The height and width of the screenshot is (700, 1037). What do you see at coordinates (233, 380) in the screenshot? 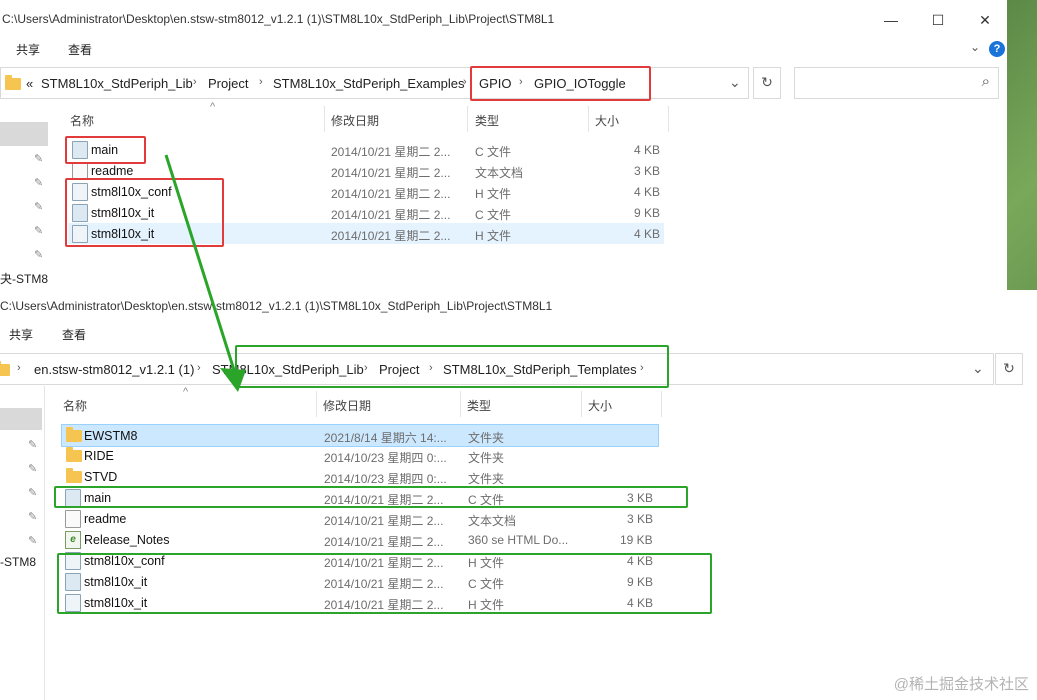
I see `arrow-head` at bounding box center [233, 380].